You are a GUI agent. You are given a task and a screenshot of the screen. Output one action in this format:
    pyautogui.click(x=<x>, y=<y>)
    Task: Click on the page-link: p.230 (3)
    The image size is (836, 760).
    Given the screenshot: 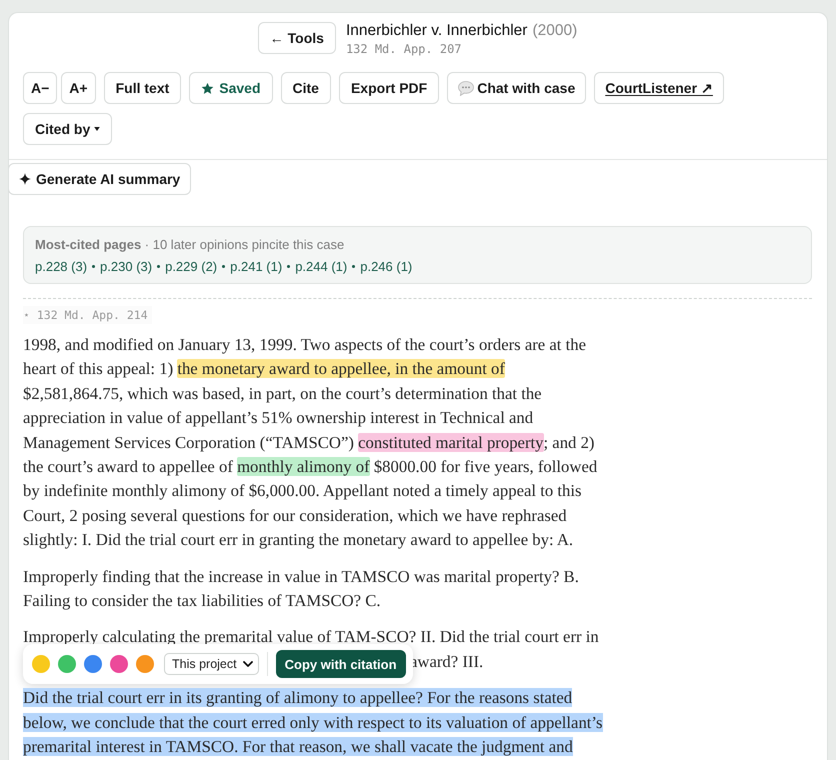 What is the action you would take?
    pyautogui.click(x=126, y=266)
    